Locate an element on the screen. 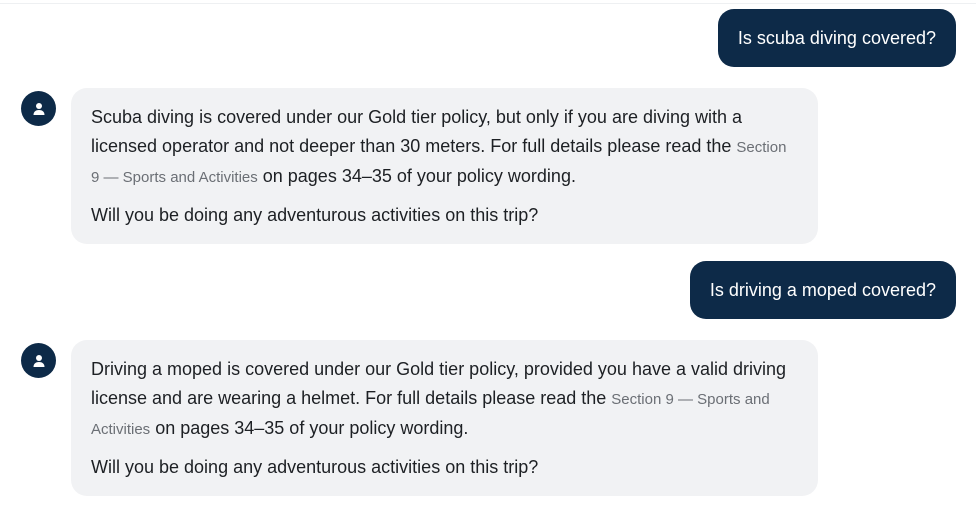 The image size is (976, 507). user-message: Is driving a moped covered? is located at coordinates (822, 290).